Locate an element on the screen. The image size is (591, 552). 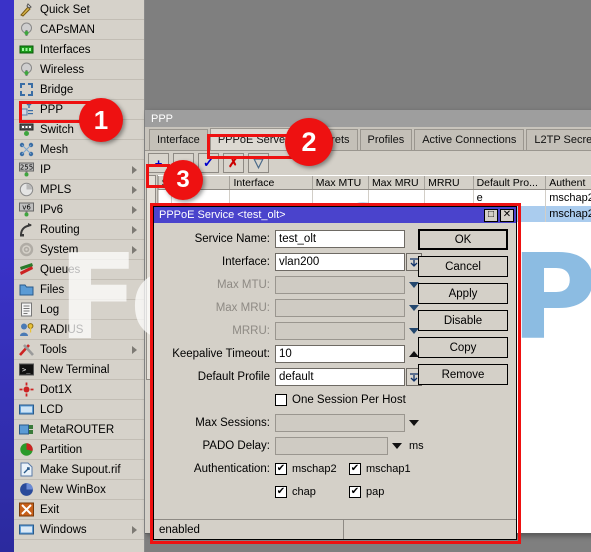
windows-icon is located at coordinates (26, 529).